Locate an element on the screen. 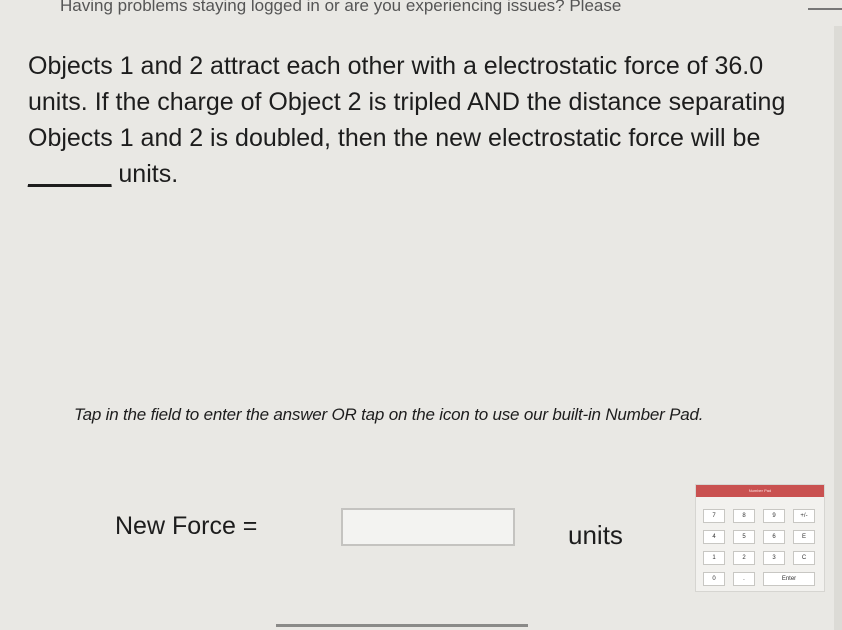 This screenshot has width=842, height=630. bottom-divider is located at coordinates (402, 625).